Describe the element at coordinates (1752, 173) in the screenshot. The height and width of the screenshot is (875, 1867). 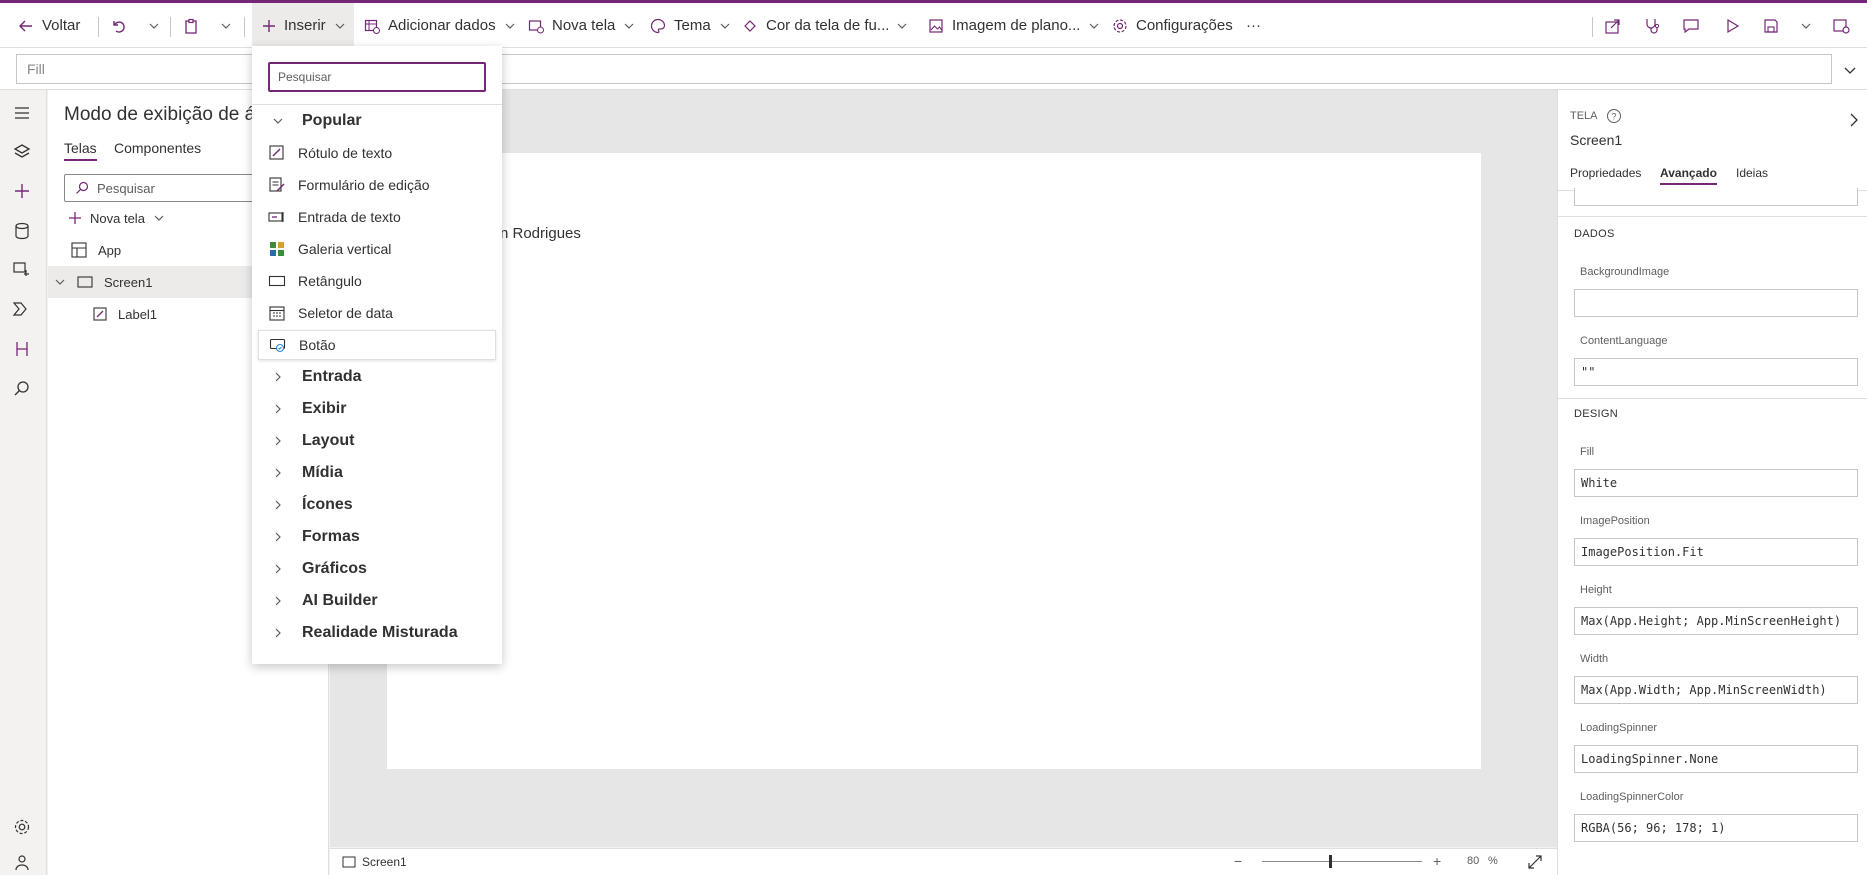
I see `tab-ideas: Ideias` at that location.